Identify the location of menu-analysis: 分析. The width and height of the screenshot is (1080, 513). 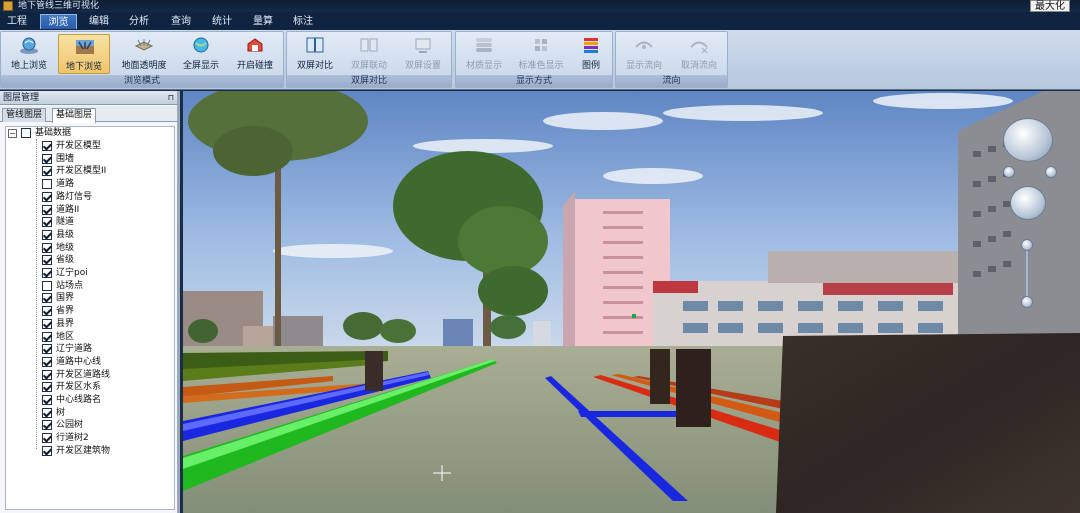
(139, 21).